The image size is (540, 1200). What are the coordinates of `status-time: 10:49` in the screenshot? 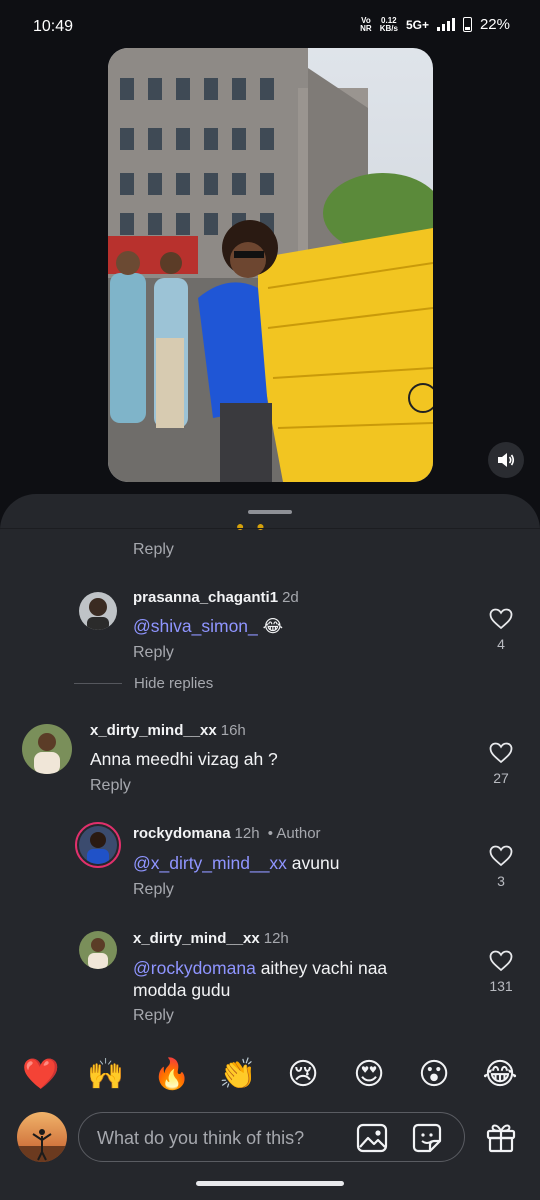 It's located at (53, 26).